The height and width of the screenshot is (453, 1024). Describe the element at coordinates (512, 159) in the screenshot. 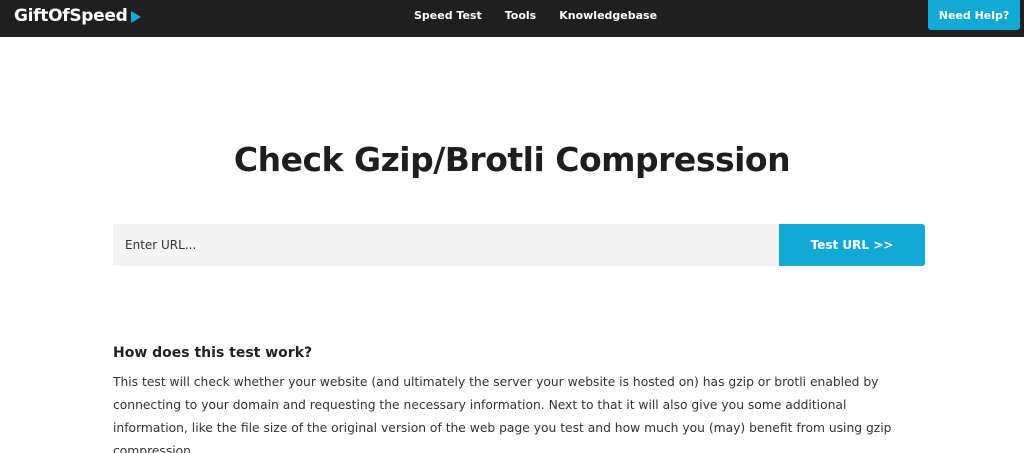

I see `page-title: Check Gzip/Brotli Compression` at that location.